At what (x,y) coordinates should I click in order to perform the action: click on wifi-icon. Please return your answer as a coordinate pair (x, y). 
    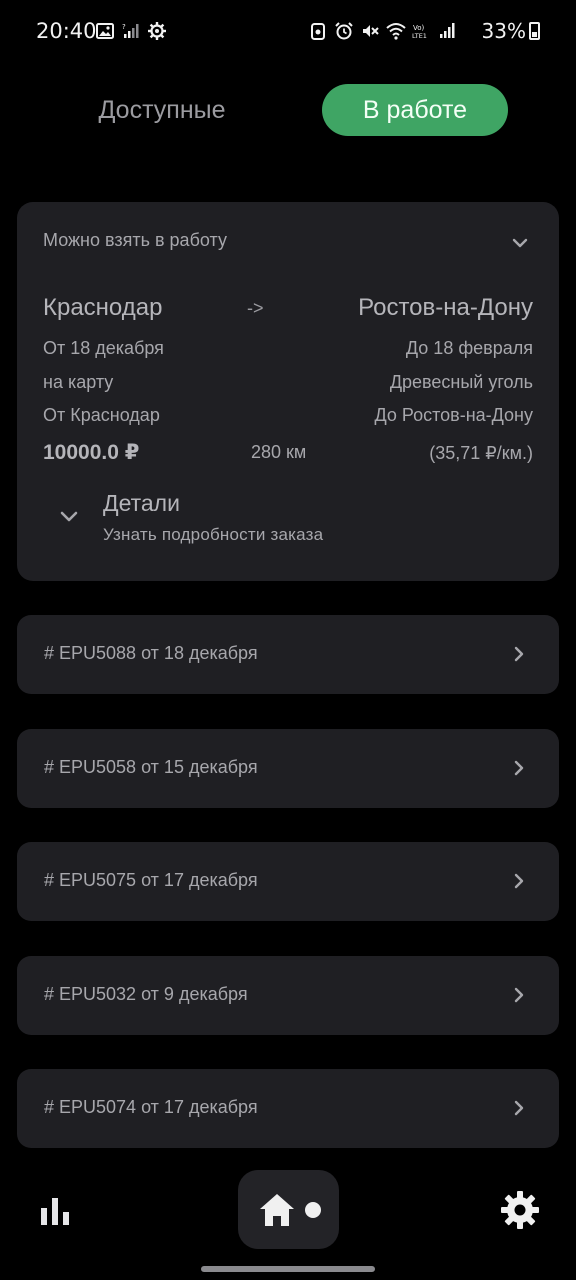
    Looking at the image, I should click on (396, 31).